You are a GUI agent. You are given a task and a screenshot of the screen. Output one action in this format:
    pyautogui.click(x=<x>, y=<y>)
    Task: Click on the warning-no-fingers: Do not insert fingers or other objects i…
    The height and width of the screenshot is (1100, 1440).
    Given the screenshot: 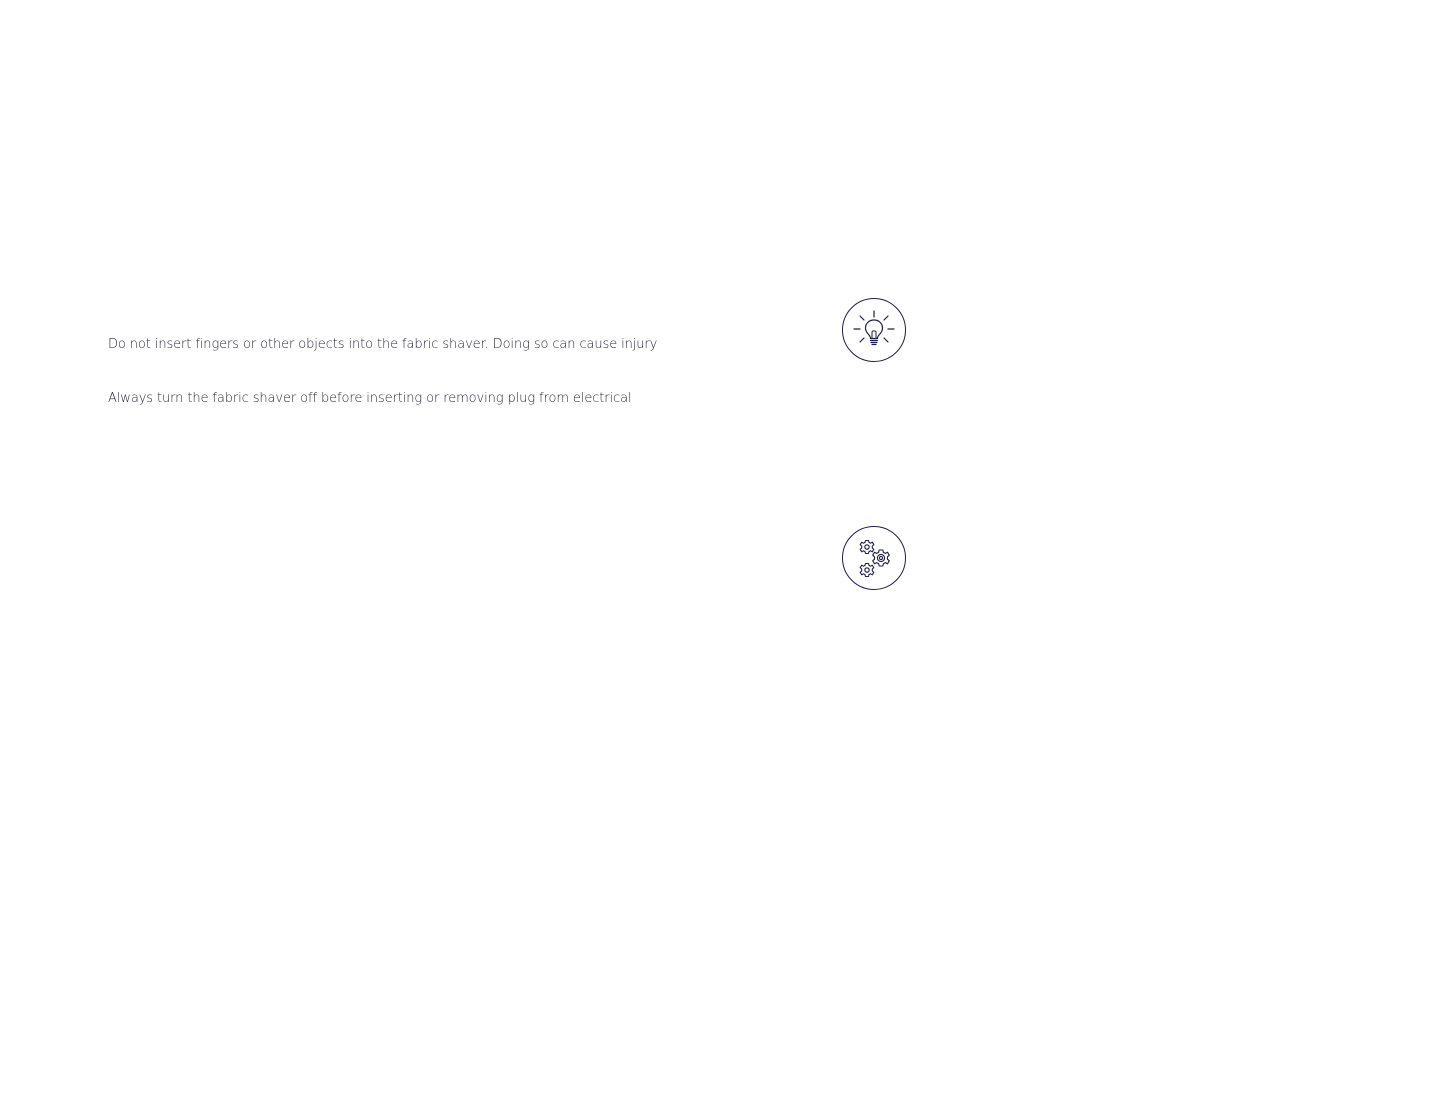 What is the action you would take?
    pyautogui.click(x=383, y=344)
    